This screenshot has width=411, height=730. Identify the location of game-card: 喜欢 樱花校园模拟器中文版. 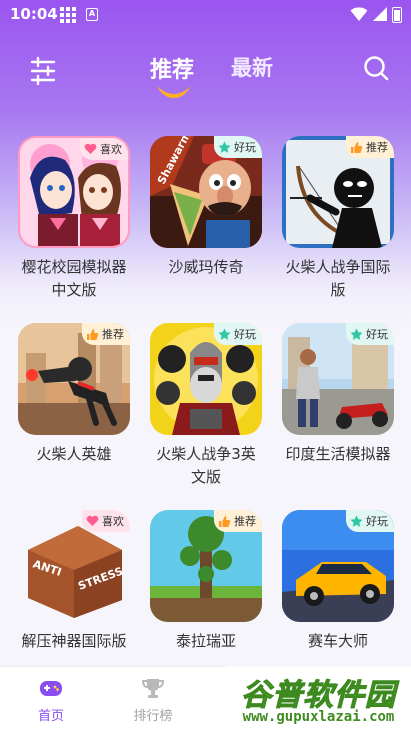
(74, 219).